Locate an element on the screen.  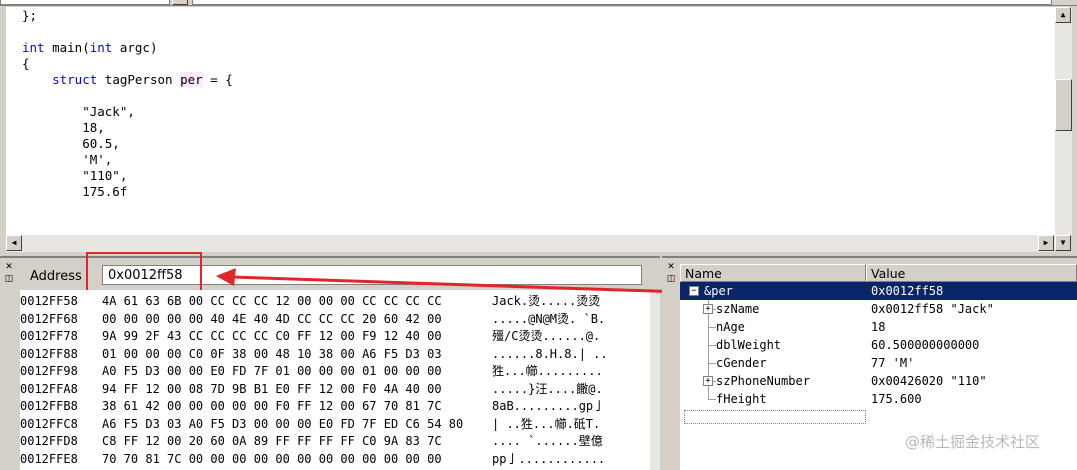
memory-addr: 0012FF58 is located at coordinates (49, 301).